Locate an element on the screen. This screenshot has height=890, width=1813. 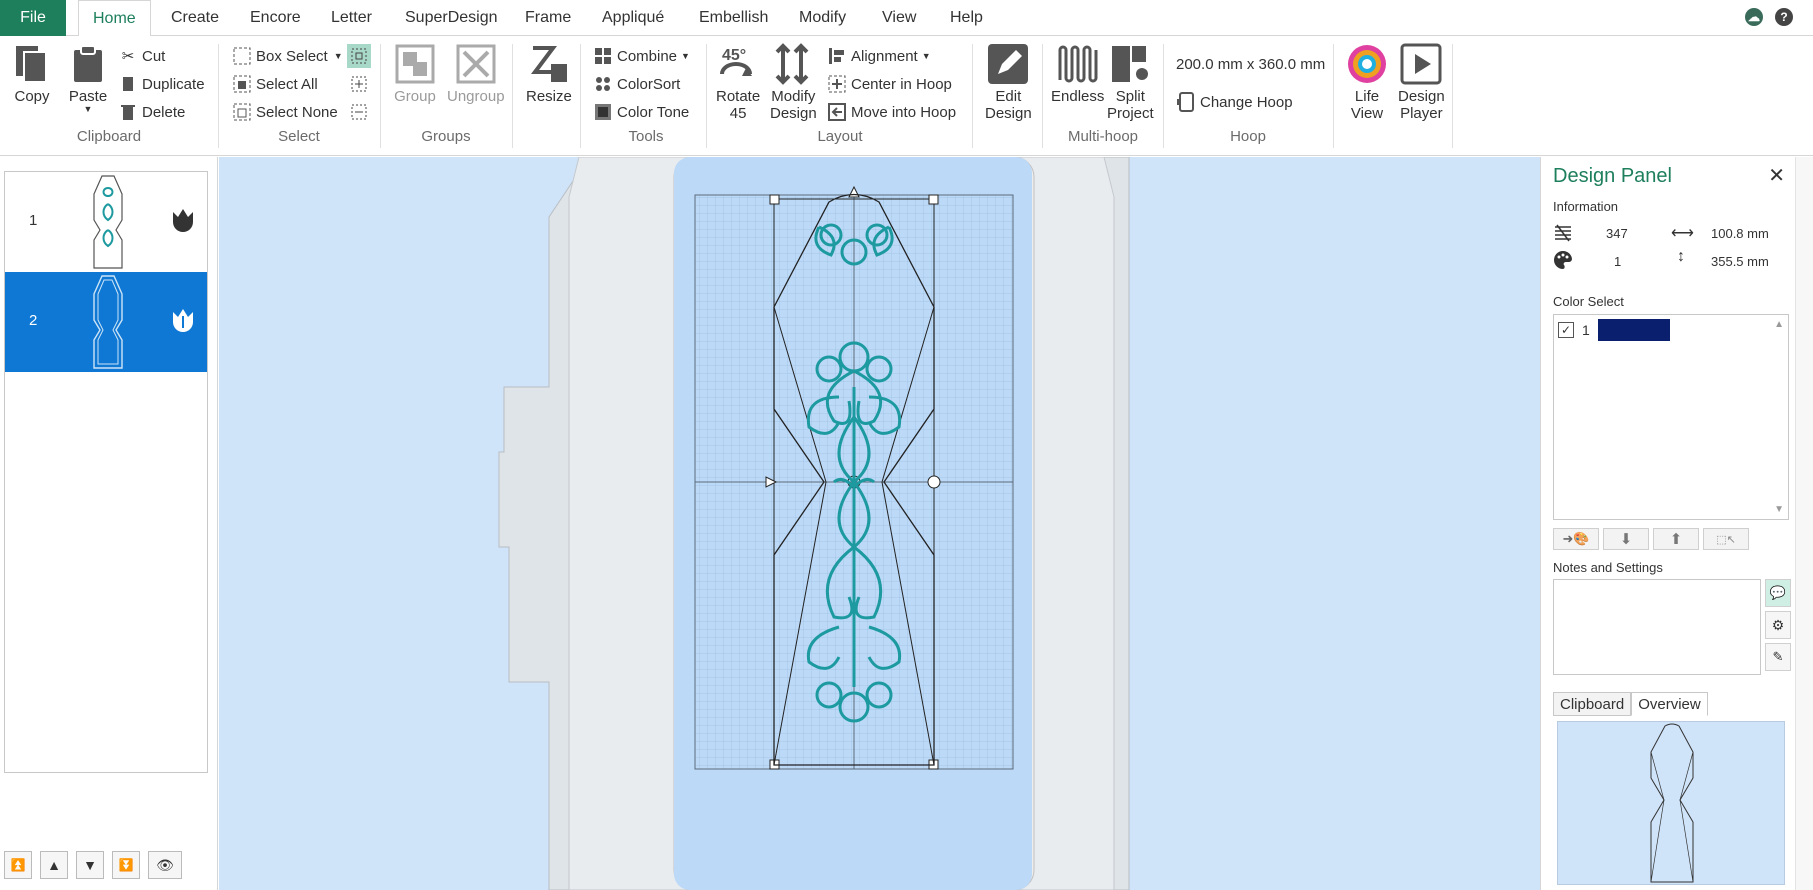
edit-notes-button: ✎ is located at coordinates (1778, 657).